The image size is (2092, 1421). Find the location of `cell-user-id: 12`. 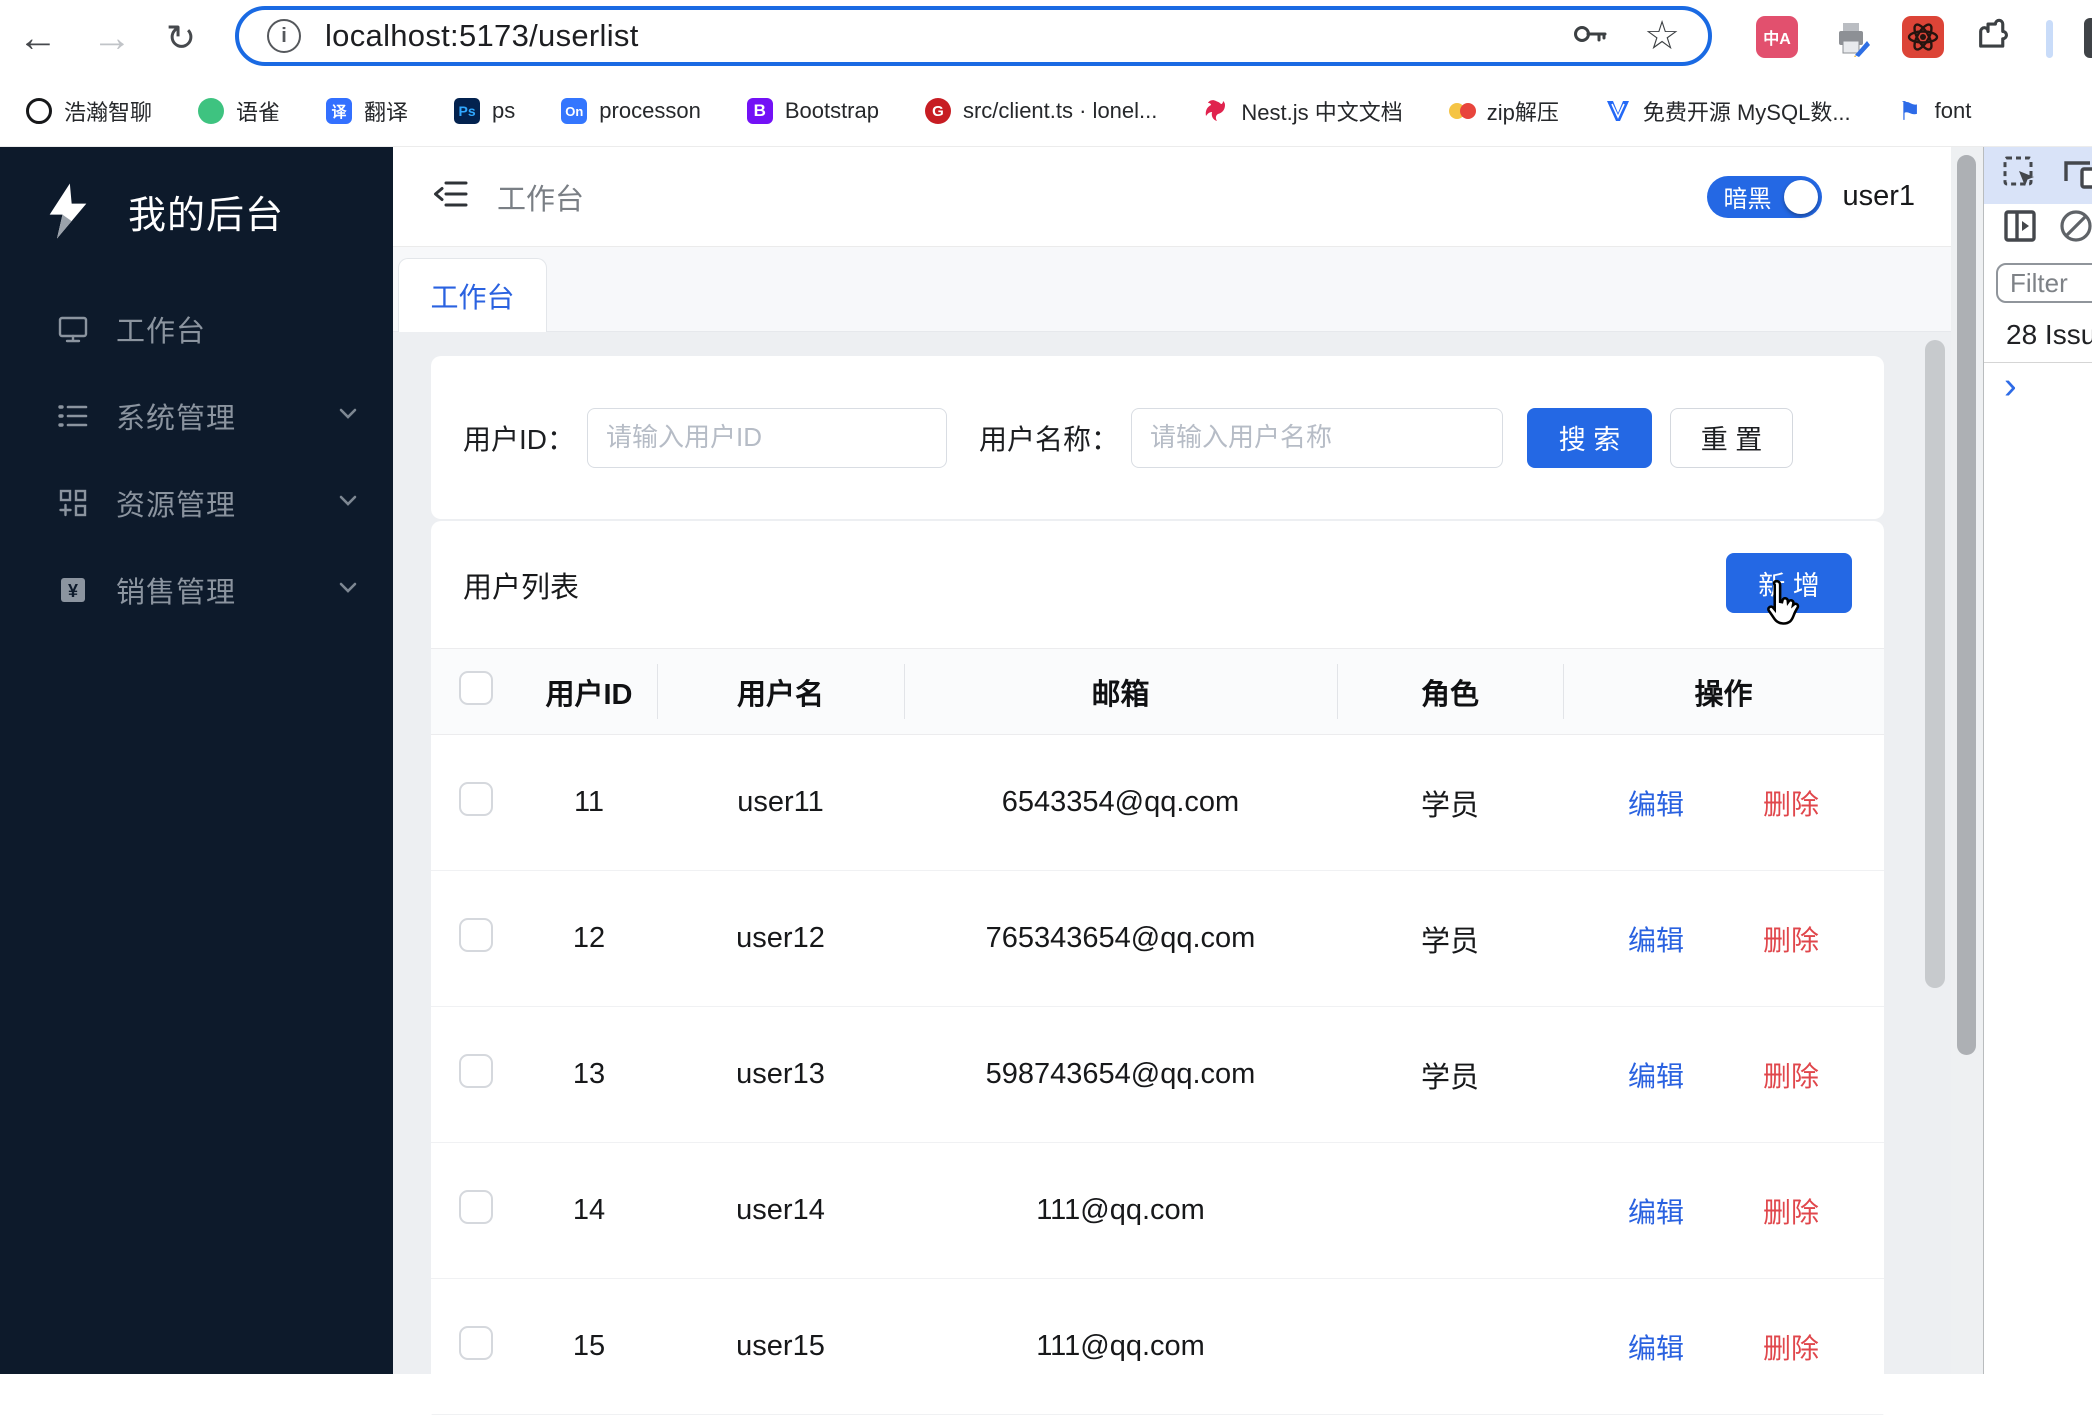

cell-user-id: 12 is located at coordinates (589, 938).